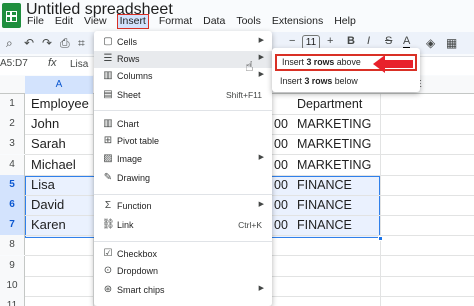 This screenshot has width=474, height=306. Describe the element at coordinates (183, 290) in the screenshot. I see `menu-item-smart-chips: ⊛ Smart chips ▶` at that location.